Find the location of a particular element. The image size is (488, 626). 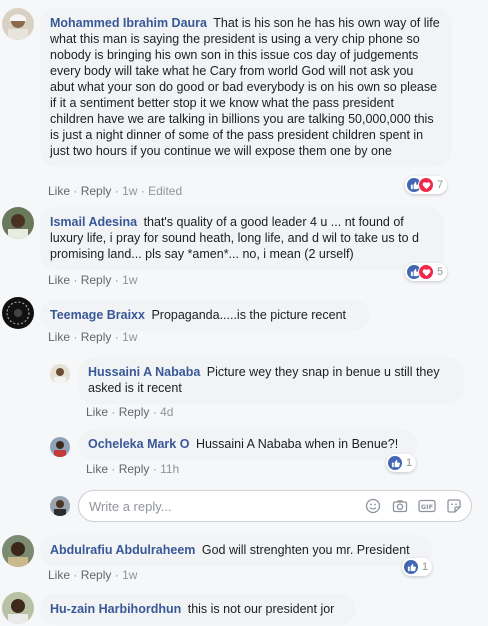

comment-text: this is not our president jor is located at coordinates (261, 609).